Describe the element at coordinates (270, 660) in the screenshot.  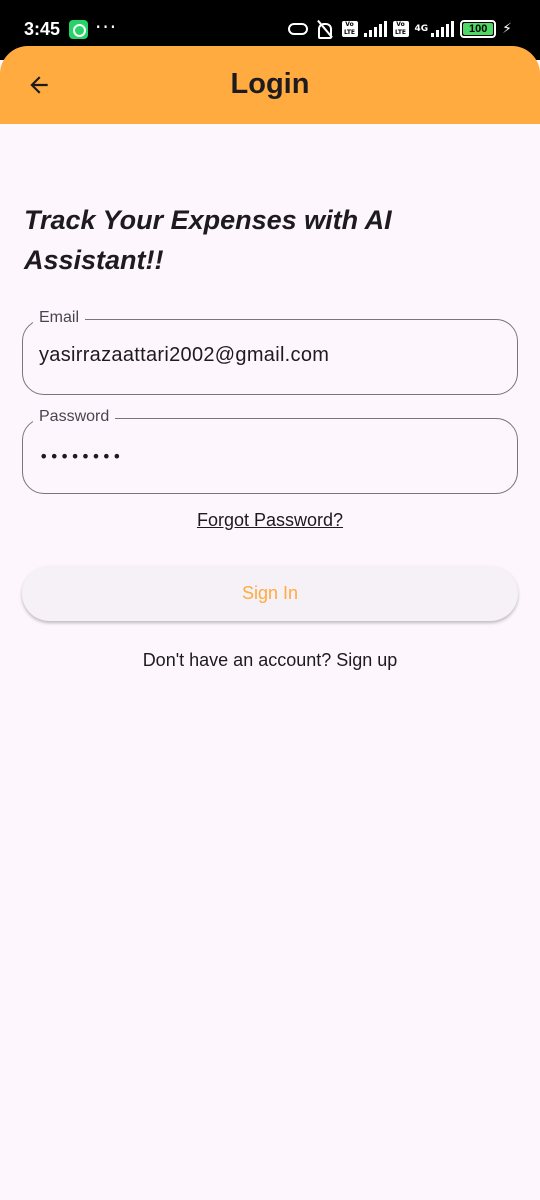
I see `sign-up-link: Don't have an account? Sign up` at that location.